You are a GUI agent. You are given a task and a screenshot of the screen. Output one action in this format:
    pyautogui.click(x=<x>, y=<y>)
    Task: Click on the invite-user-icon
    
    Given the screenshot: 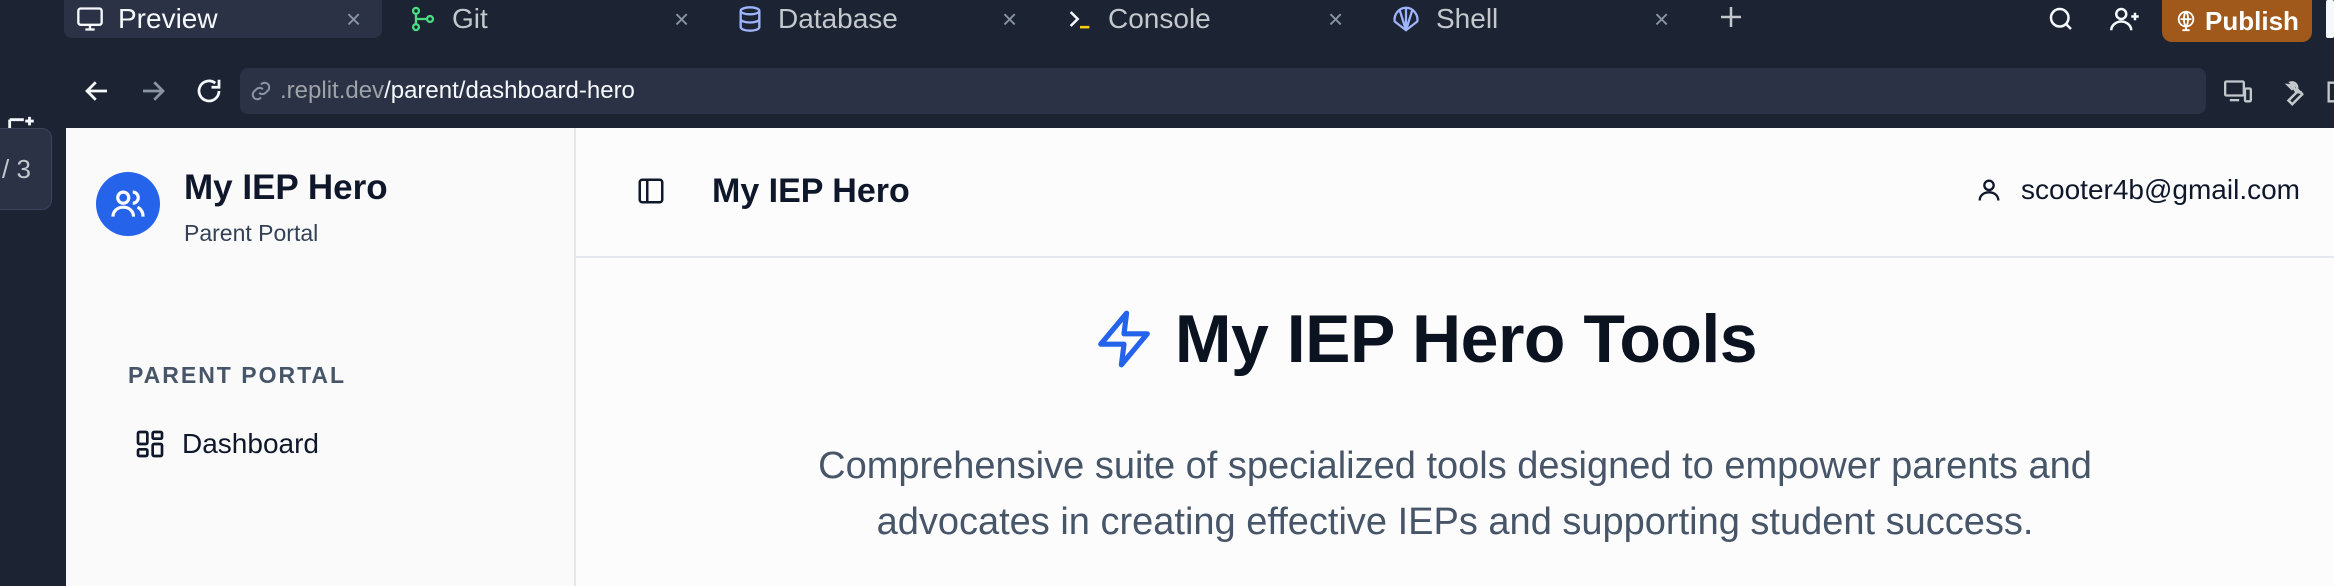 What is the action you would take?
    pyautogui.click(x=2125, y=19)
    